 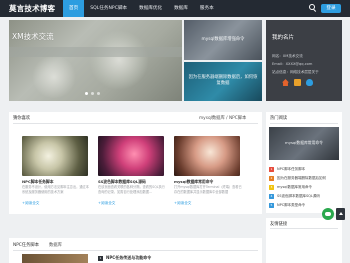 I want to click on hot-thumbnail: mysql数据库常用命令, so click(x=304, y=143).